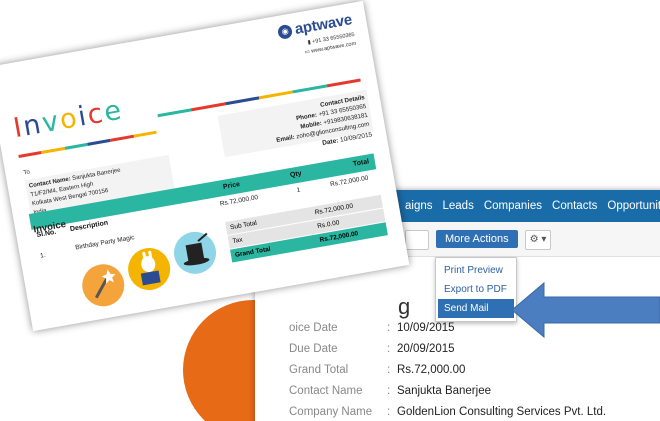 This screenshot has width=660, height=421. What do you see at coordinates (319, 370) in the screenshot?
I see `detail-label: Grand Total` at bounding box center [319, 370].